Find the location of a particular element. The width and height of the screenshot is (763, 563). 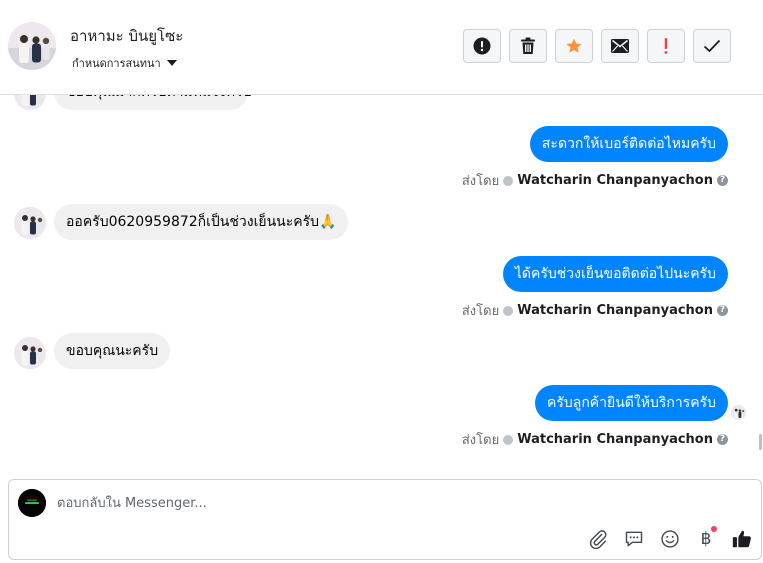

conversation-toolbar is located at coordinates (597, 46).